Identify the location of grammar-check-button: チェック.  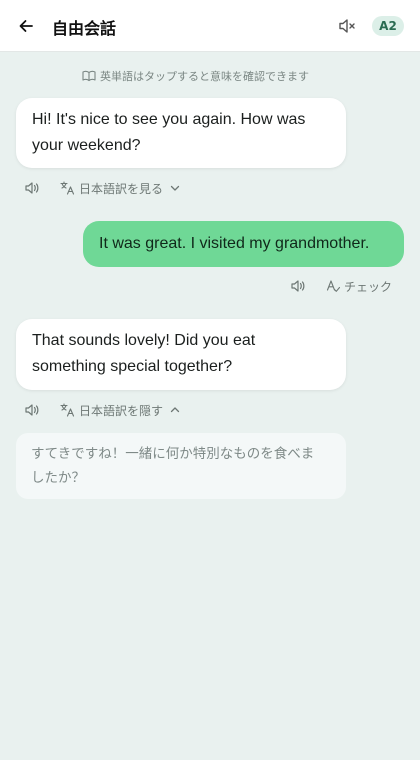
(359, 286).